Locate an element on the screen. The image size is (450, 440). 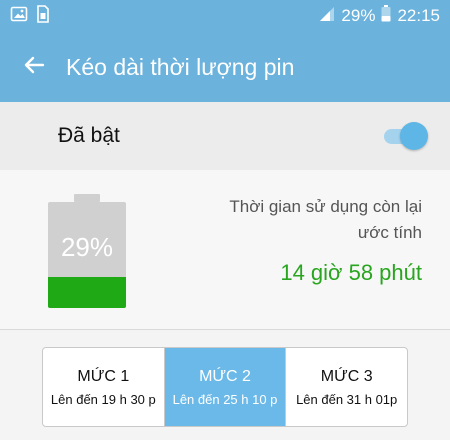
level-name: MỨC 2 is located at coordinates (225, 376).